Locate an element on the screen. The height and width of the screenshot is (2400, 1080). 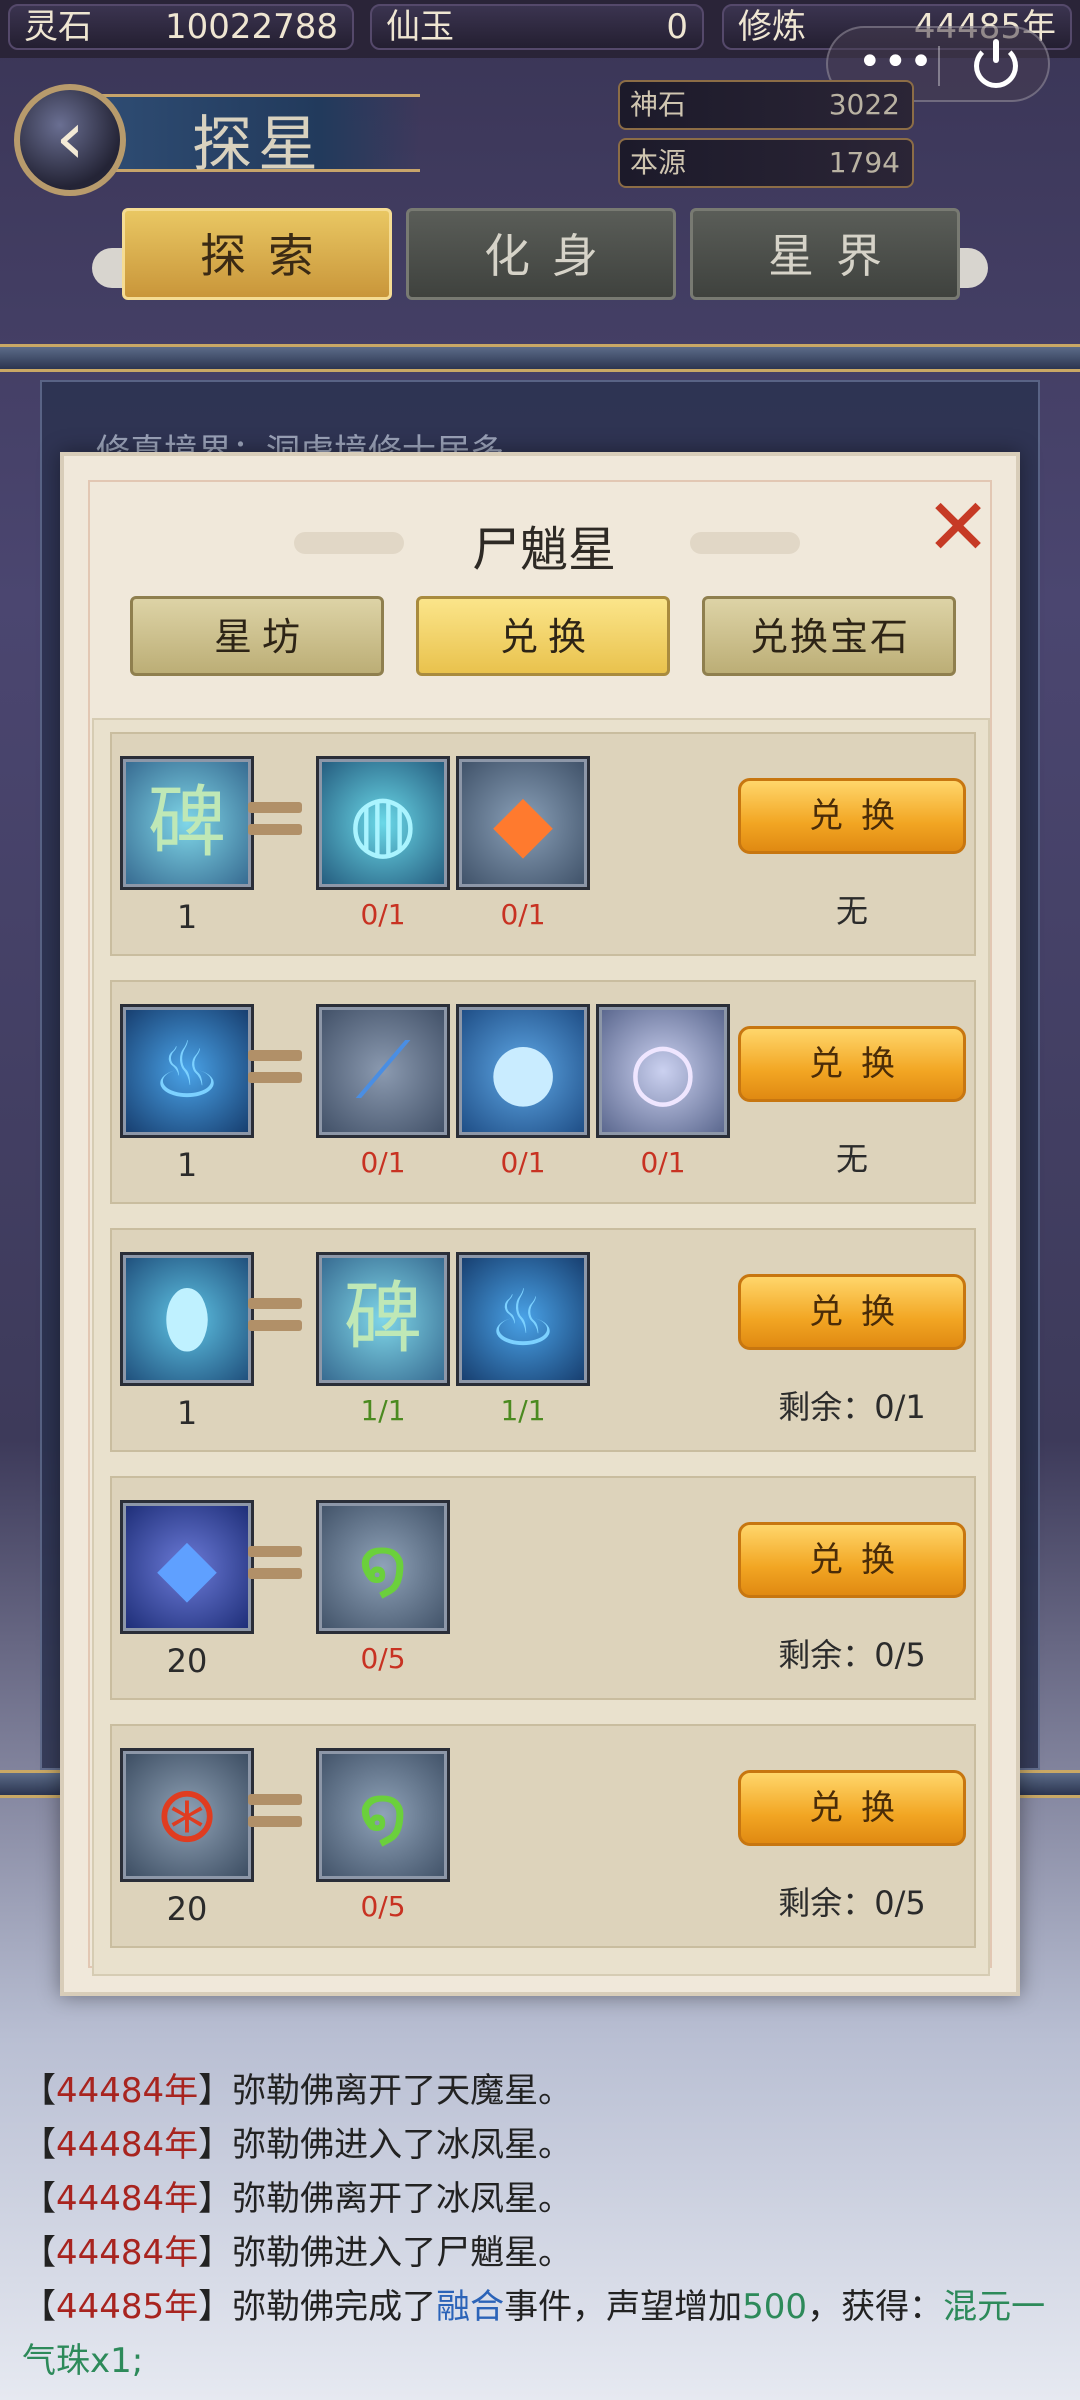
tab-star-realm: 星界 is located at coordinates (825, 254).